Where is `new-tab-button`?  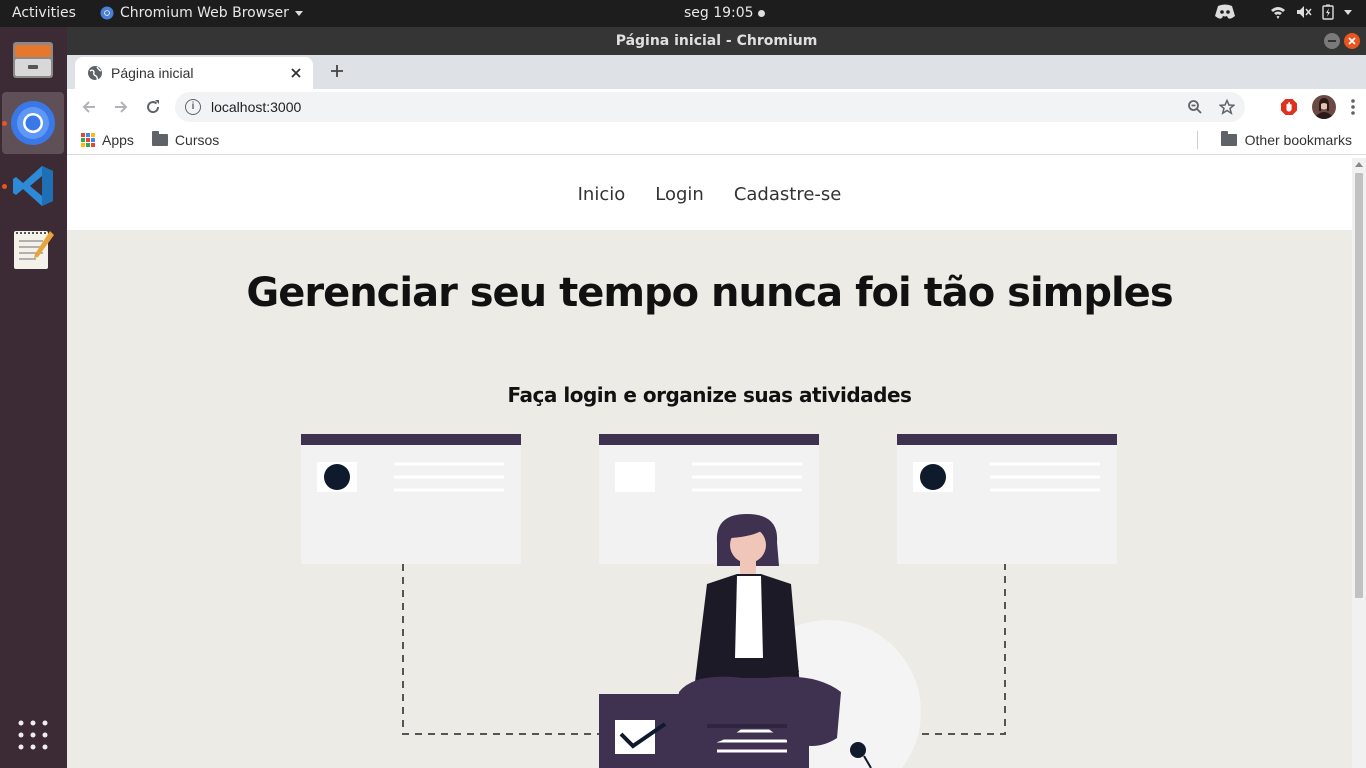 new-tab-button is located at coordinates (337, 71).